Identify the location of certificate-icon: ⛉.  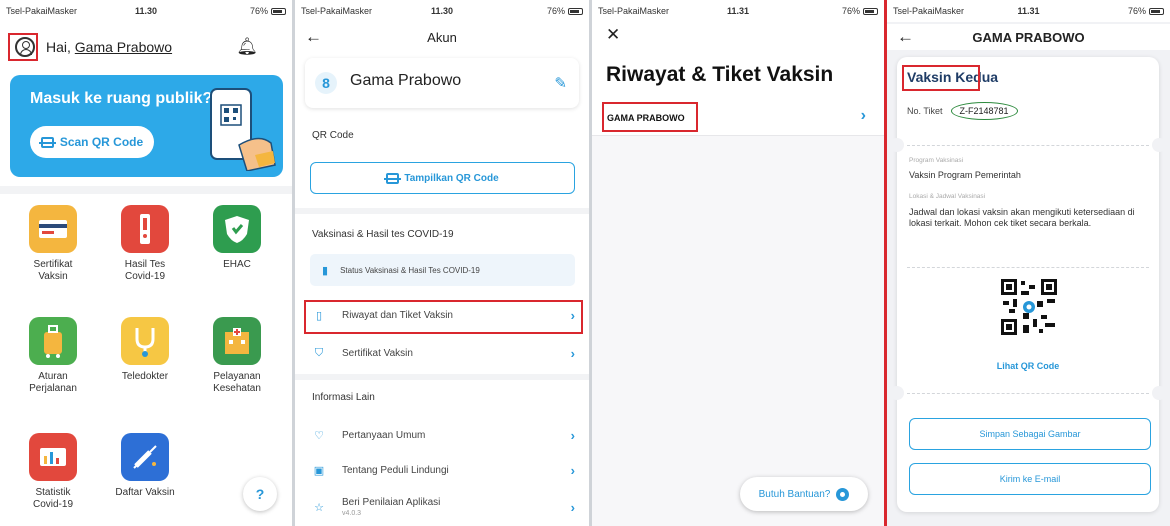
(319, 352).